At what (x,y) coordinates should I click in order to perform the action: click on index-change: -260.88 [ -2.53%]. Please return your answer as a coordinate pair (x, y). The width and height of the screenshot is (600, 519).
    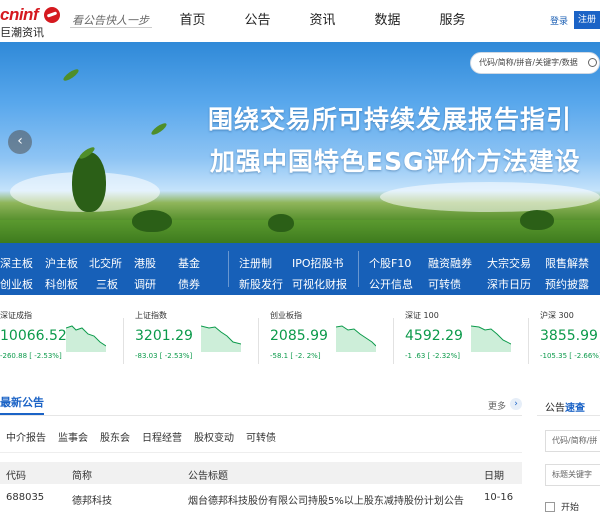
    Looking at the image, I should click on (31, 356).